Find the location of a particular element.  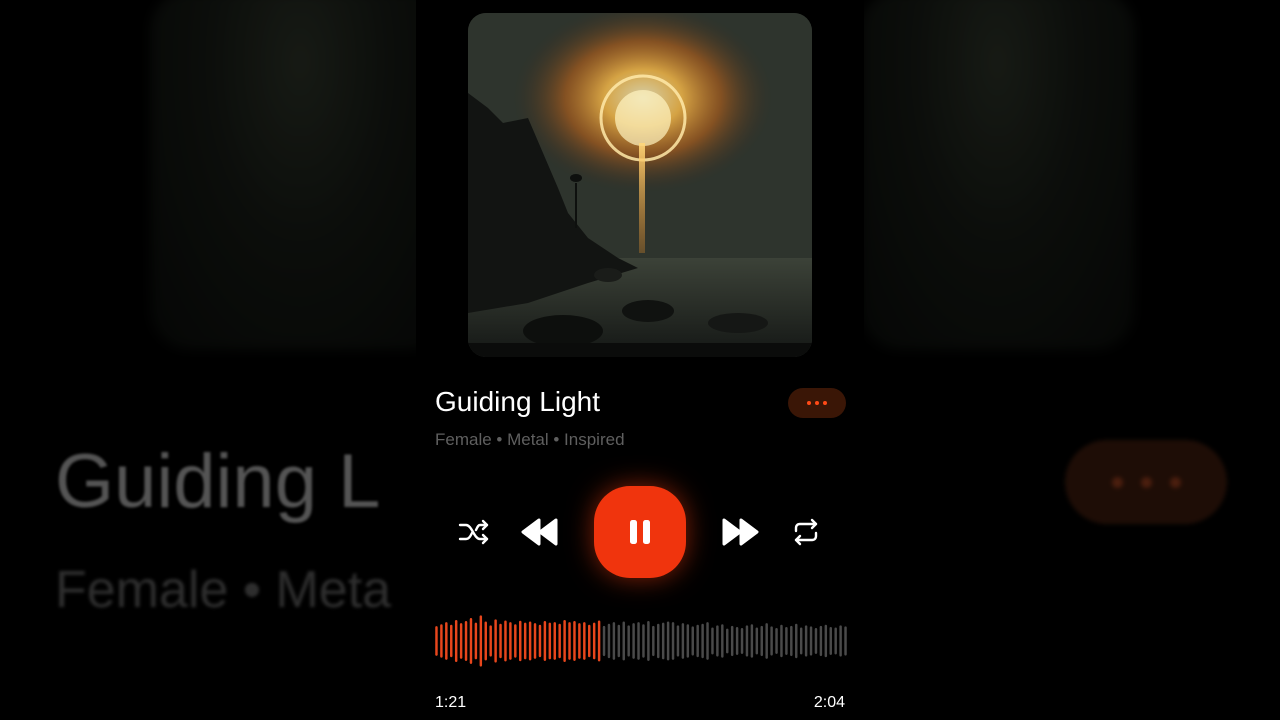

waveform is located at coordinates (641, 641).